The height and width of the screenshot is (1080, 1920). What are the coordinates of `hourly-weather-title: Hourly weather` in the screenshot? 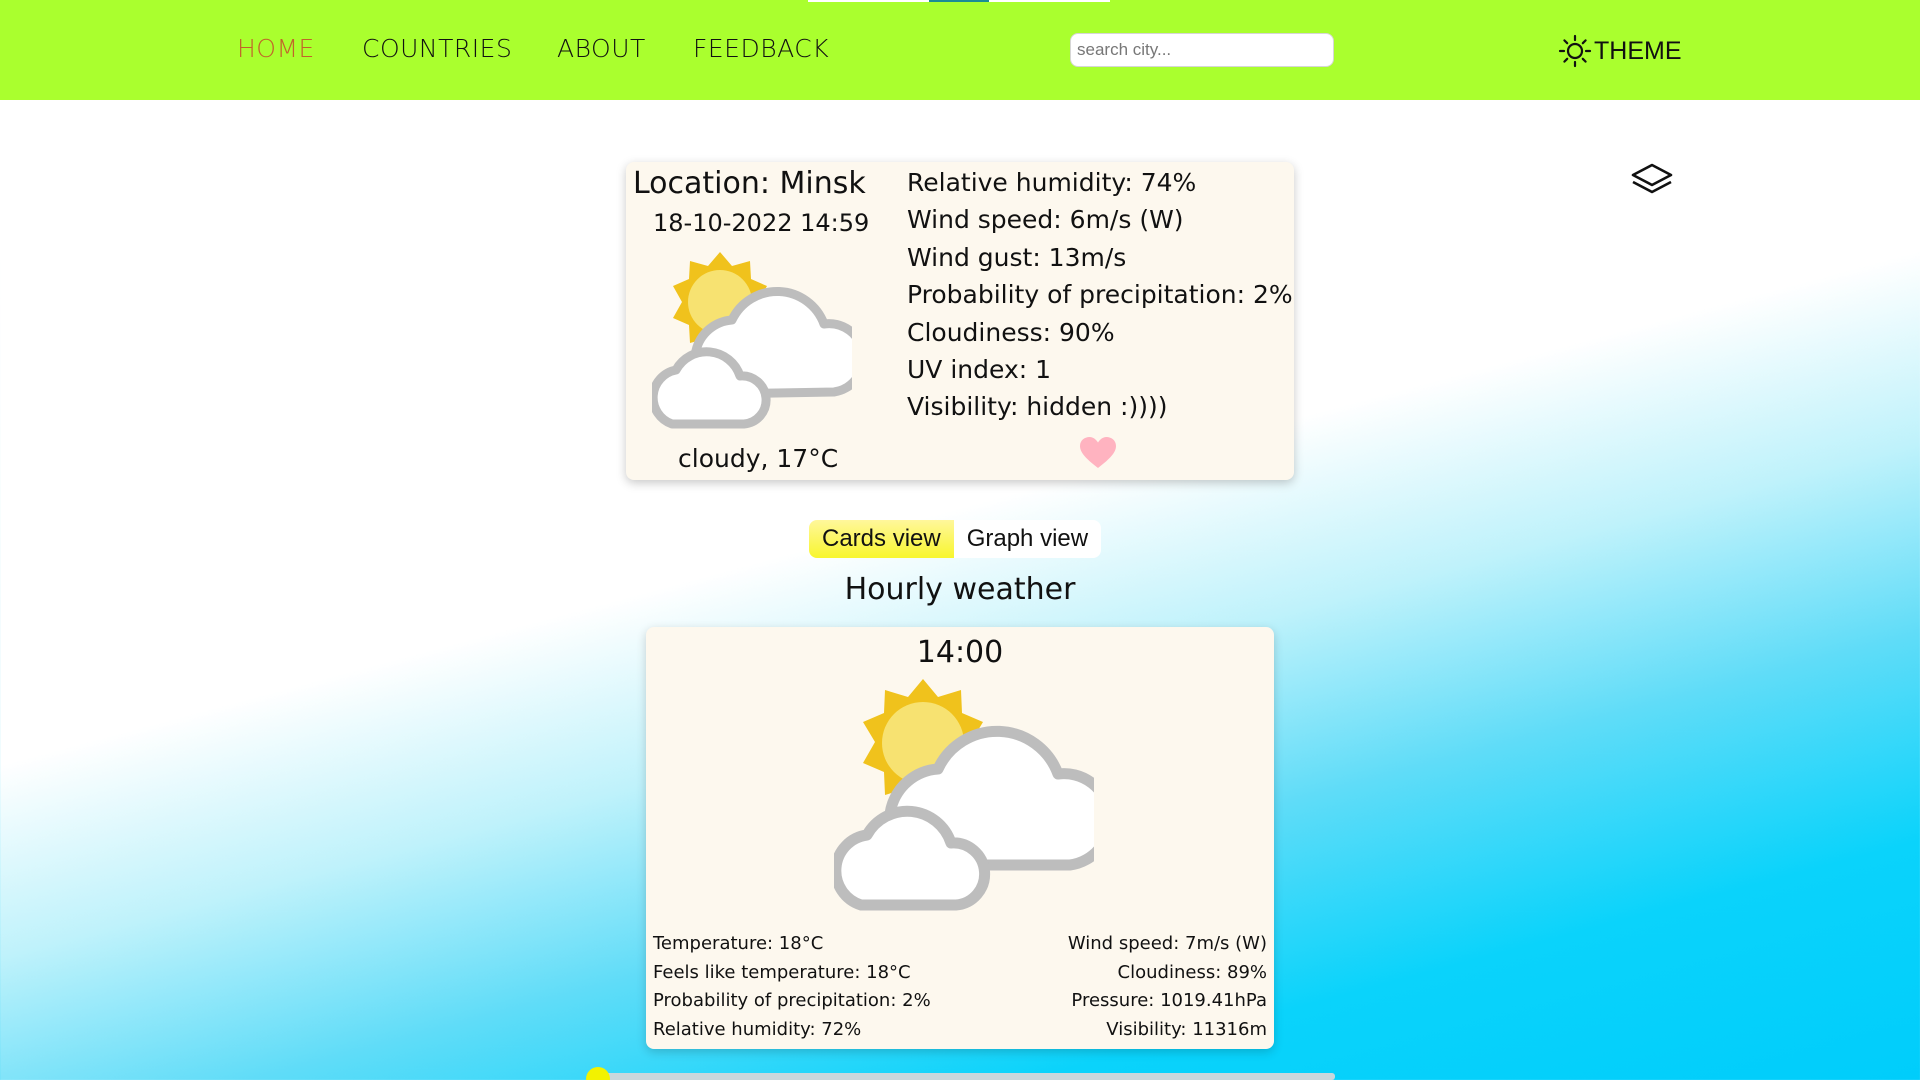 It's located at (960, 589).